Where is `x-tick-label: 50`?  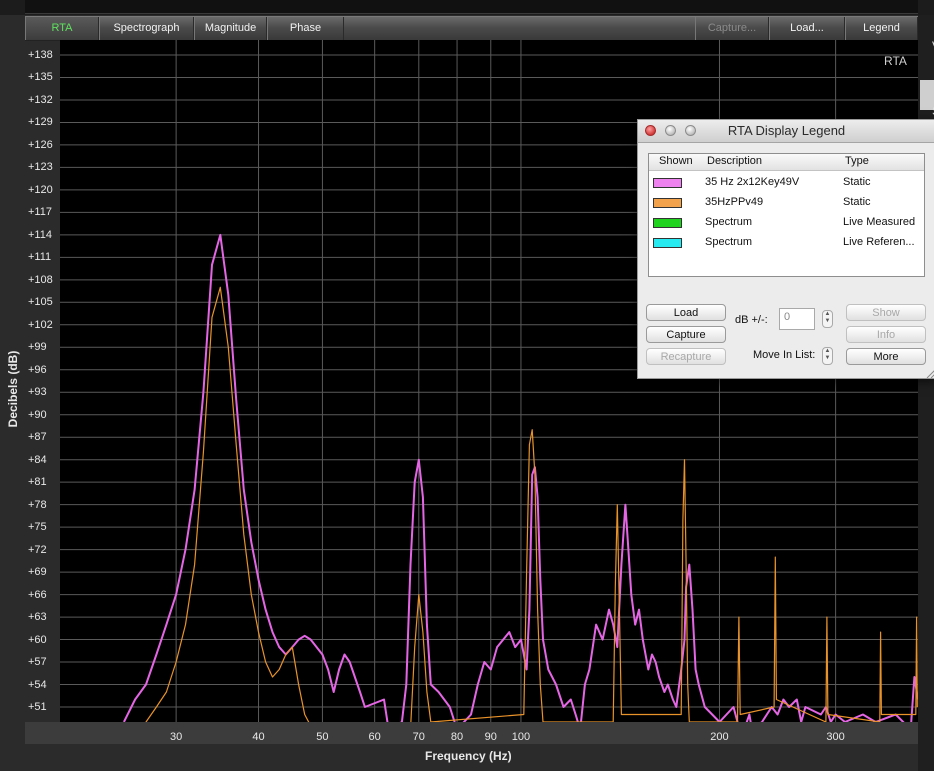
x-tick-label: 50 is located at coordinates (322, 737).